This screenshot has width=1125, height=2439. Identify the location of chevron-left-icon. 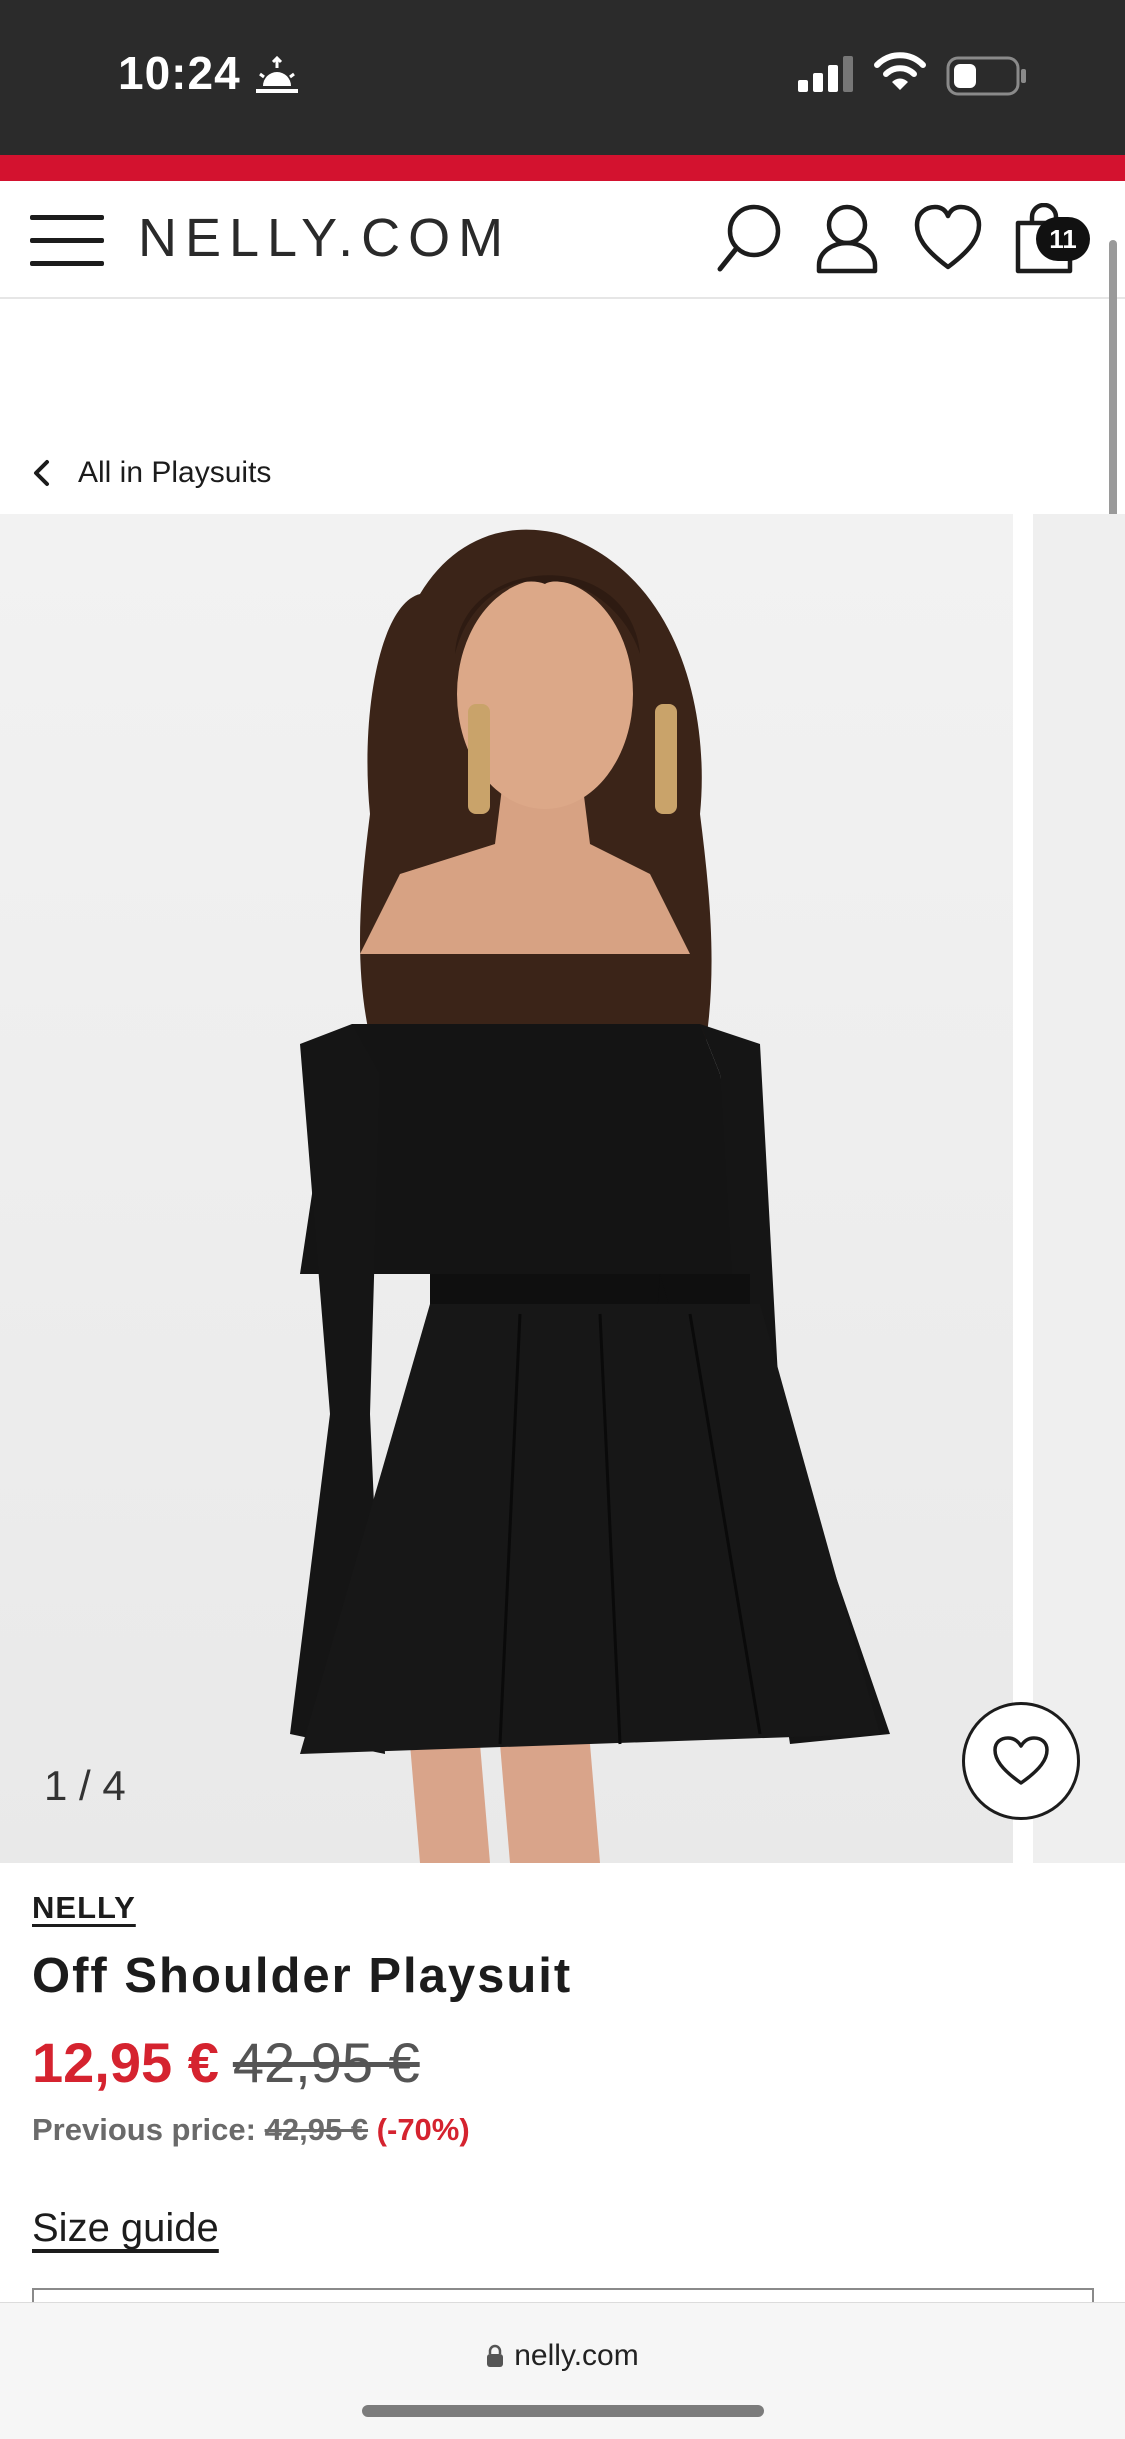
(41, 473).